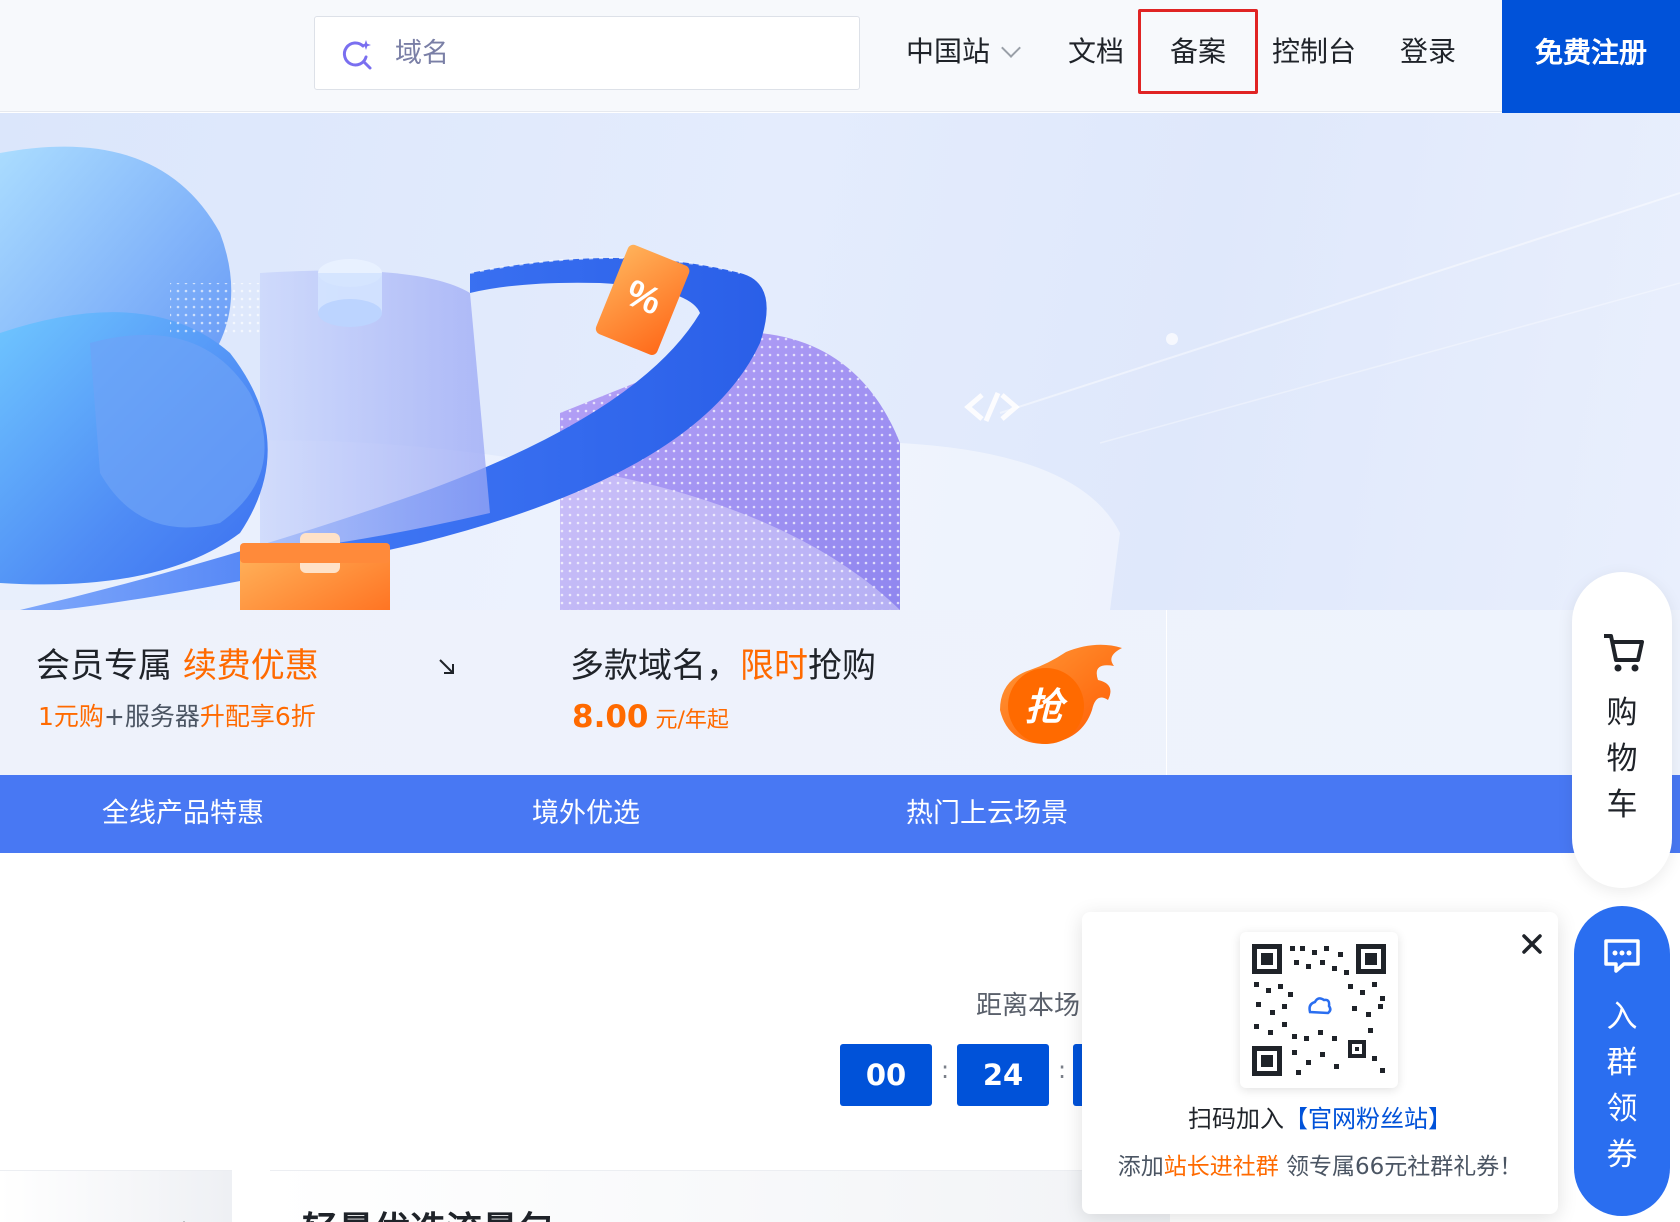 This screenshot has height=1222, width=1680. I want to click on nav-login: 登录, so click(1428, 52).